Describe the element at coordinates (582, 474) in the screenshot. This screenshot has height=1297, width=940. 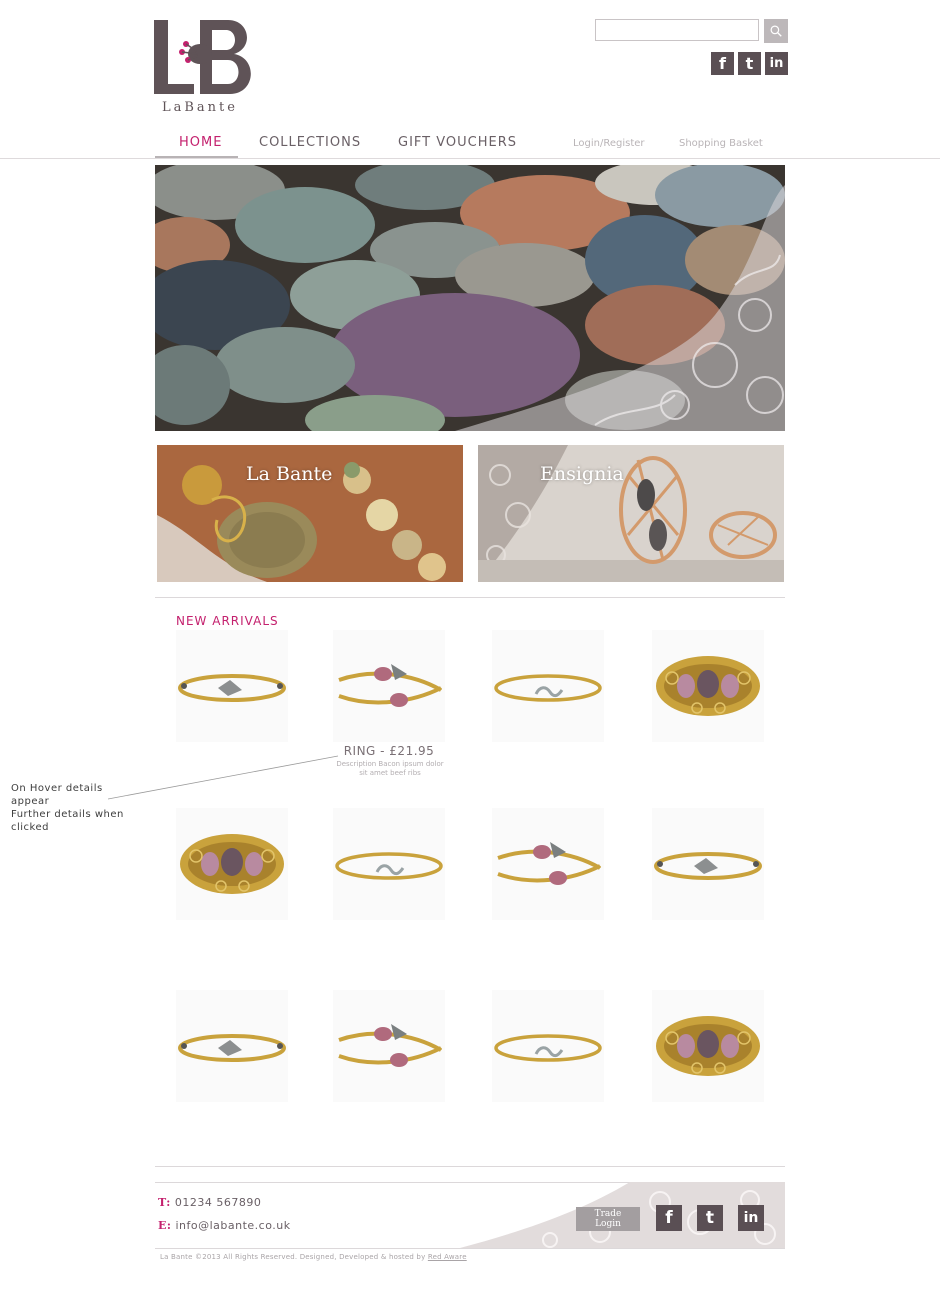
I see `promo-ensignia-title: Ensignia` at that location.